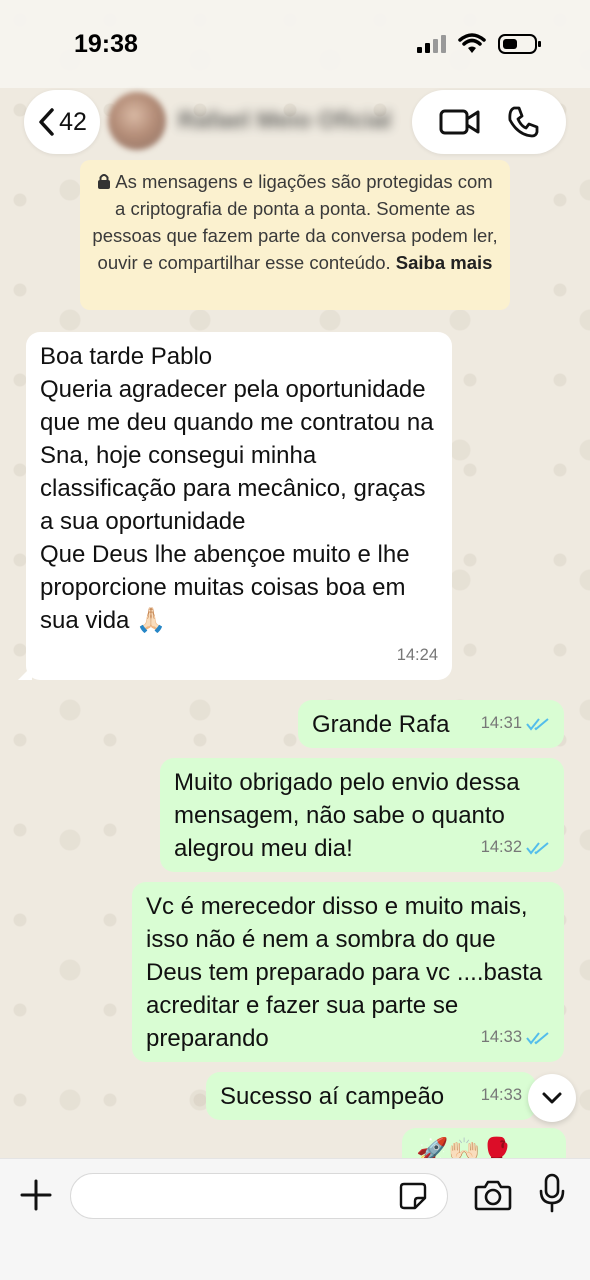  Describe the element at coordinates (106, 44) in the screenshot. I see `status-time: 19:38` at that location.